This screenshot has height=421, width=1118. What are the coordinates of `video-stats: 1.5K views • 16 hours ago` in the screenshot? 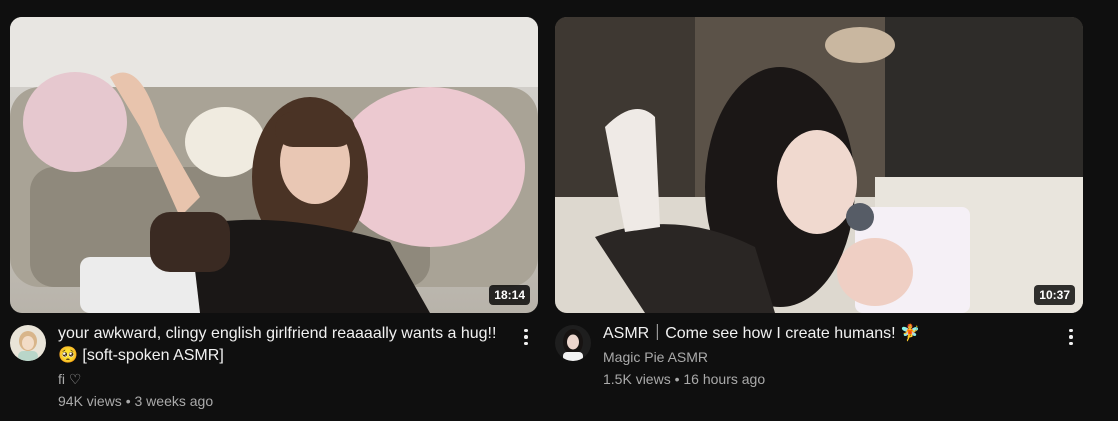 It's located at (684, 379).